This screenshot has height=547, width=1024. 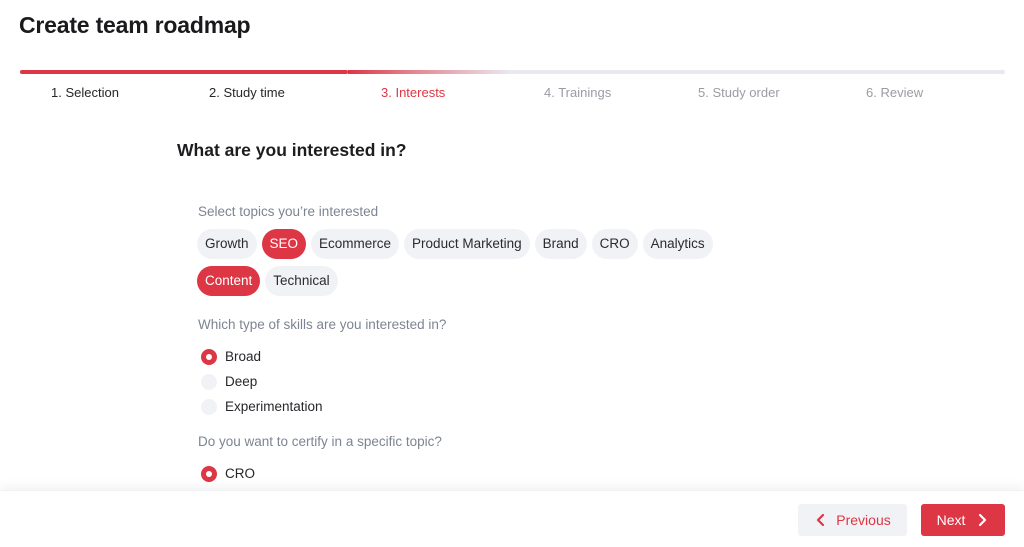 I want to click on step-study-order: 5. Study order, so click(x=739, y=92).